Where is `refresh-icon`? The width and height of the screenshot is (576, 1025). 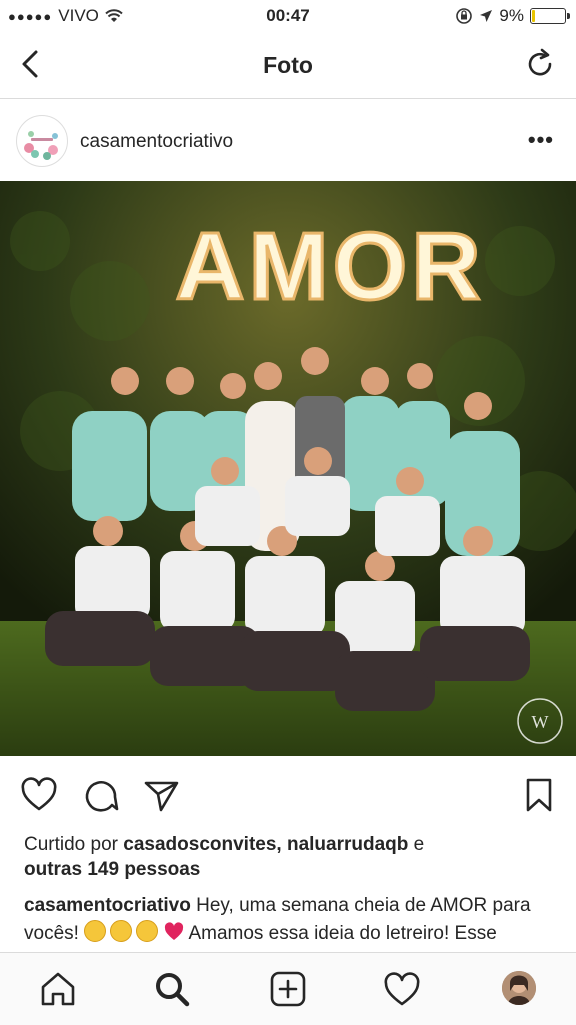 refresh-icon is located at coordinates (540, 64).